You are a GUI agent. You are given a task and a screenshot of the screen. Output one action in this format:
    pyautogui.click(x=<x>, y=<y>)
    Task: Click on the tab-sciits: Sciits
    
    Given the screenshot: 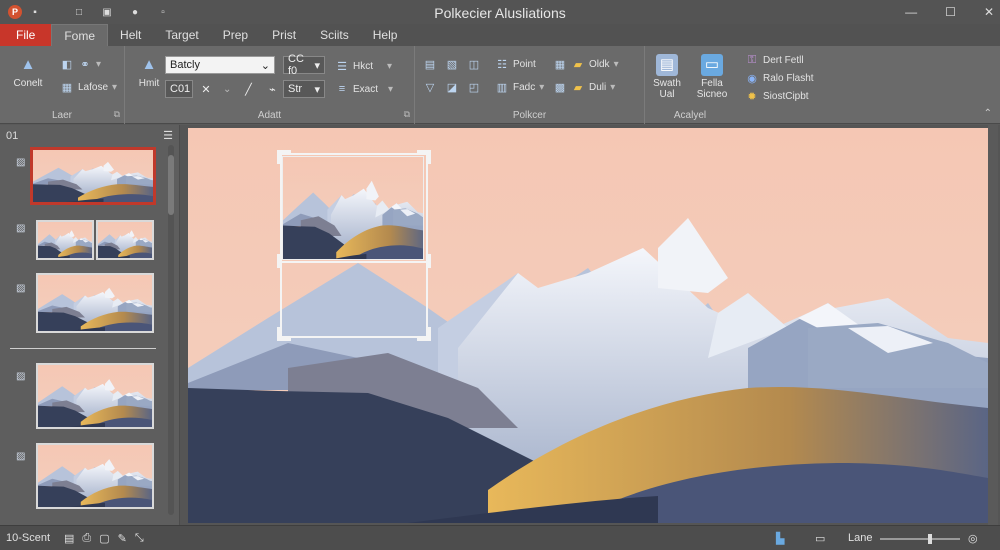 What is the action you would take?
    pyautogui.click(x=334, y=35)
    